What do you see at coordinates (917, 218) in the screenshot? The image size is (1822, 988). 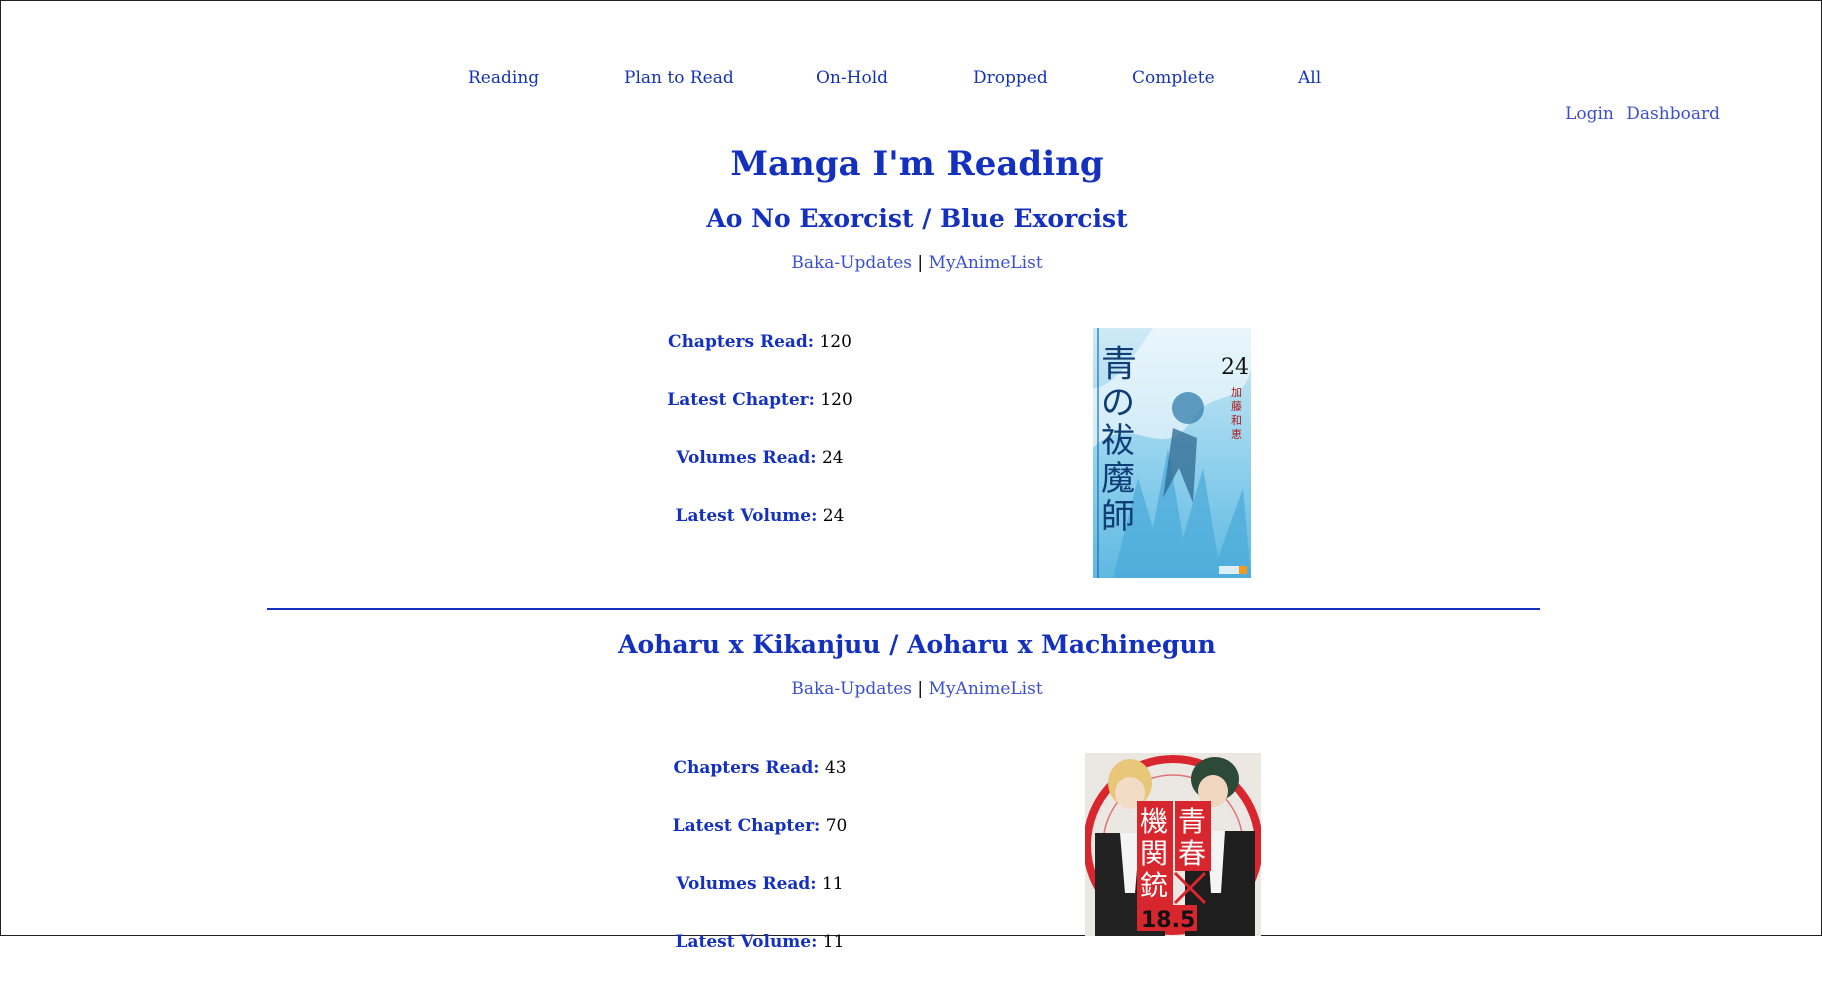 I see `manga-title: Ao No Exorcist / Blue Exorcist` at bounding box center [917, 218].